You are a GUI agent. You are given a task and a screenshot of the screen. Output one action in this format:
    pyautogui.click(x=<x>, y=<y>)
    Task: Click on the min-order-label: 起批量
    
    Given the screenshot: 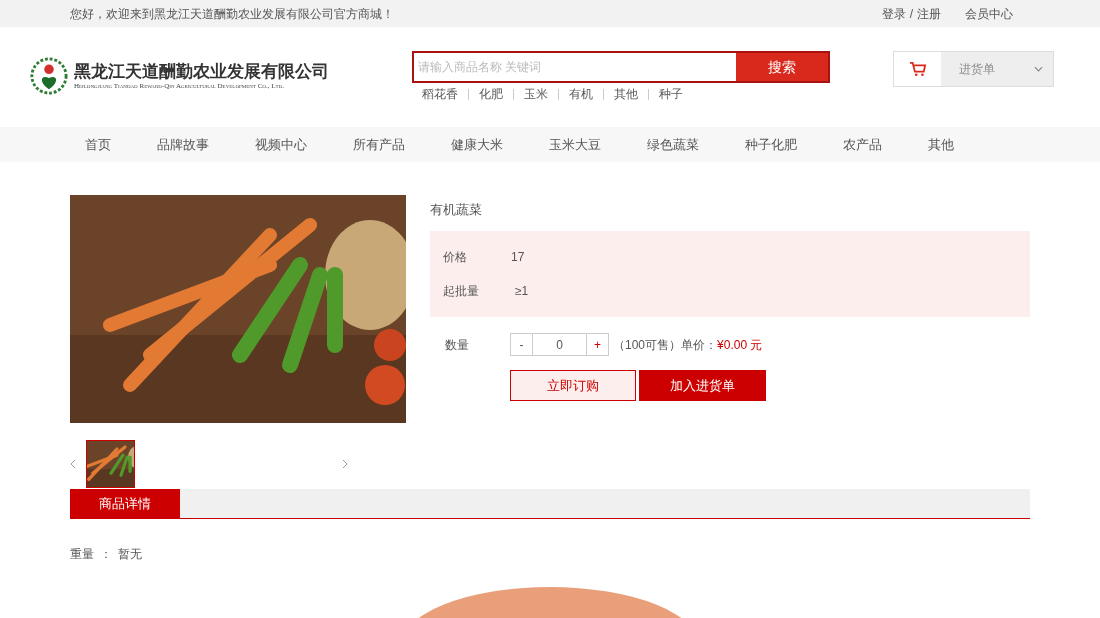 What is the action you would take?
    pyautogui.click(x=461, y=291)
    